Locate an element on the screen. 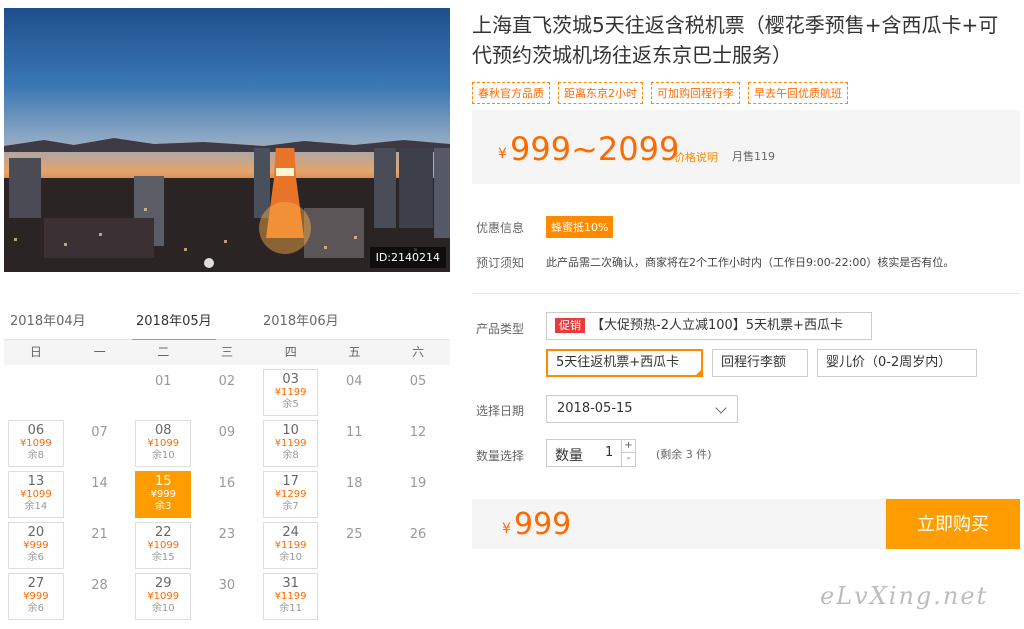 The width and height of the screenshot is (1024, 629). feature-tags: 春秋官方品质 距离东京2小时 可加购回程行李 早去午回优质航班 is located at coordinates (660, 93).